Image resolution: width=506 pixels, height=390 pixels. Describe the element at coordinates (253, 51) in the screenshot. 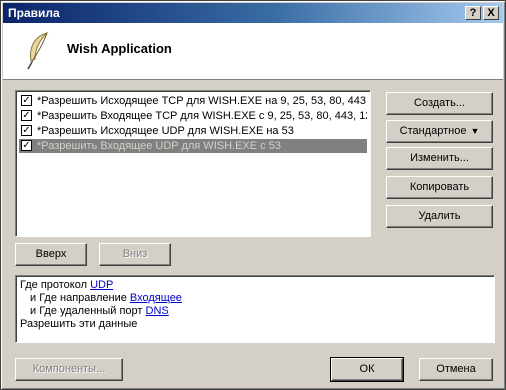

I see `header-panel: Wish Application` at that location.